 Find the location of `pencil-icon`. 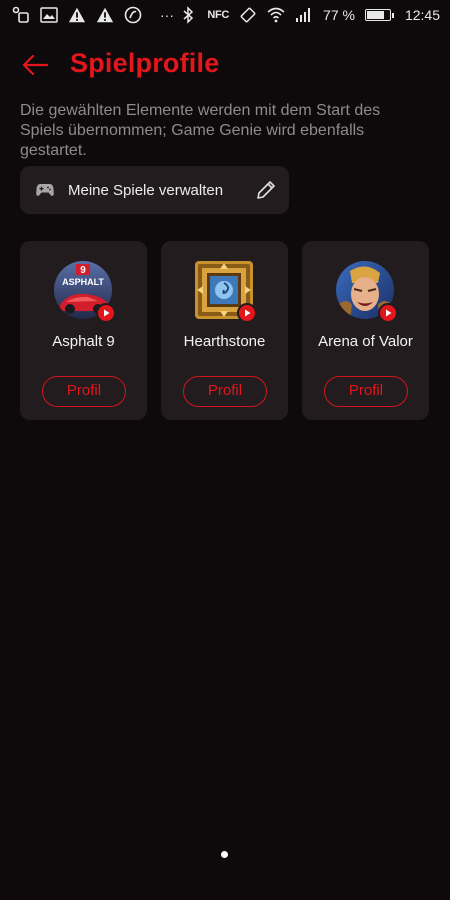

pencil-icon is located at coordinates (266, 190).